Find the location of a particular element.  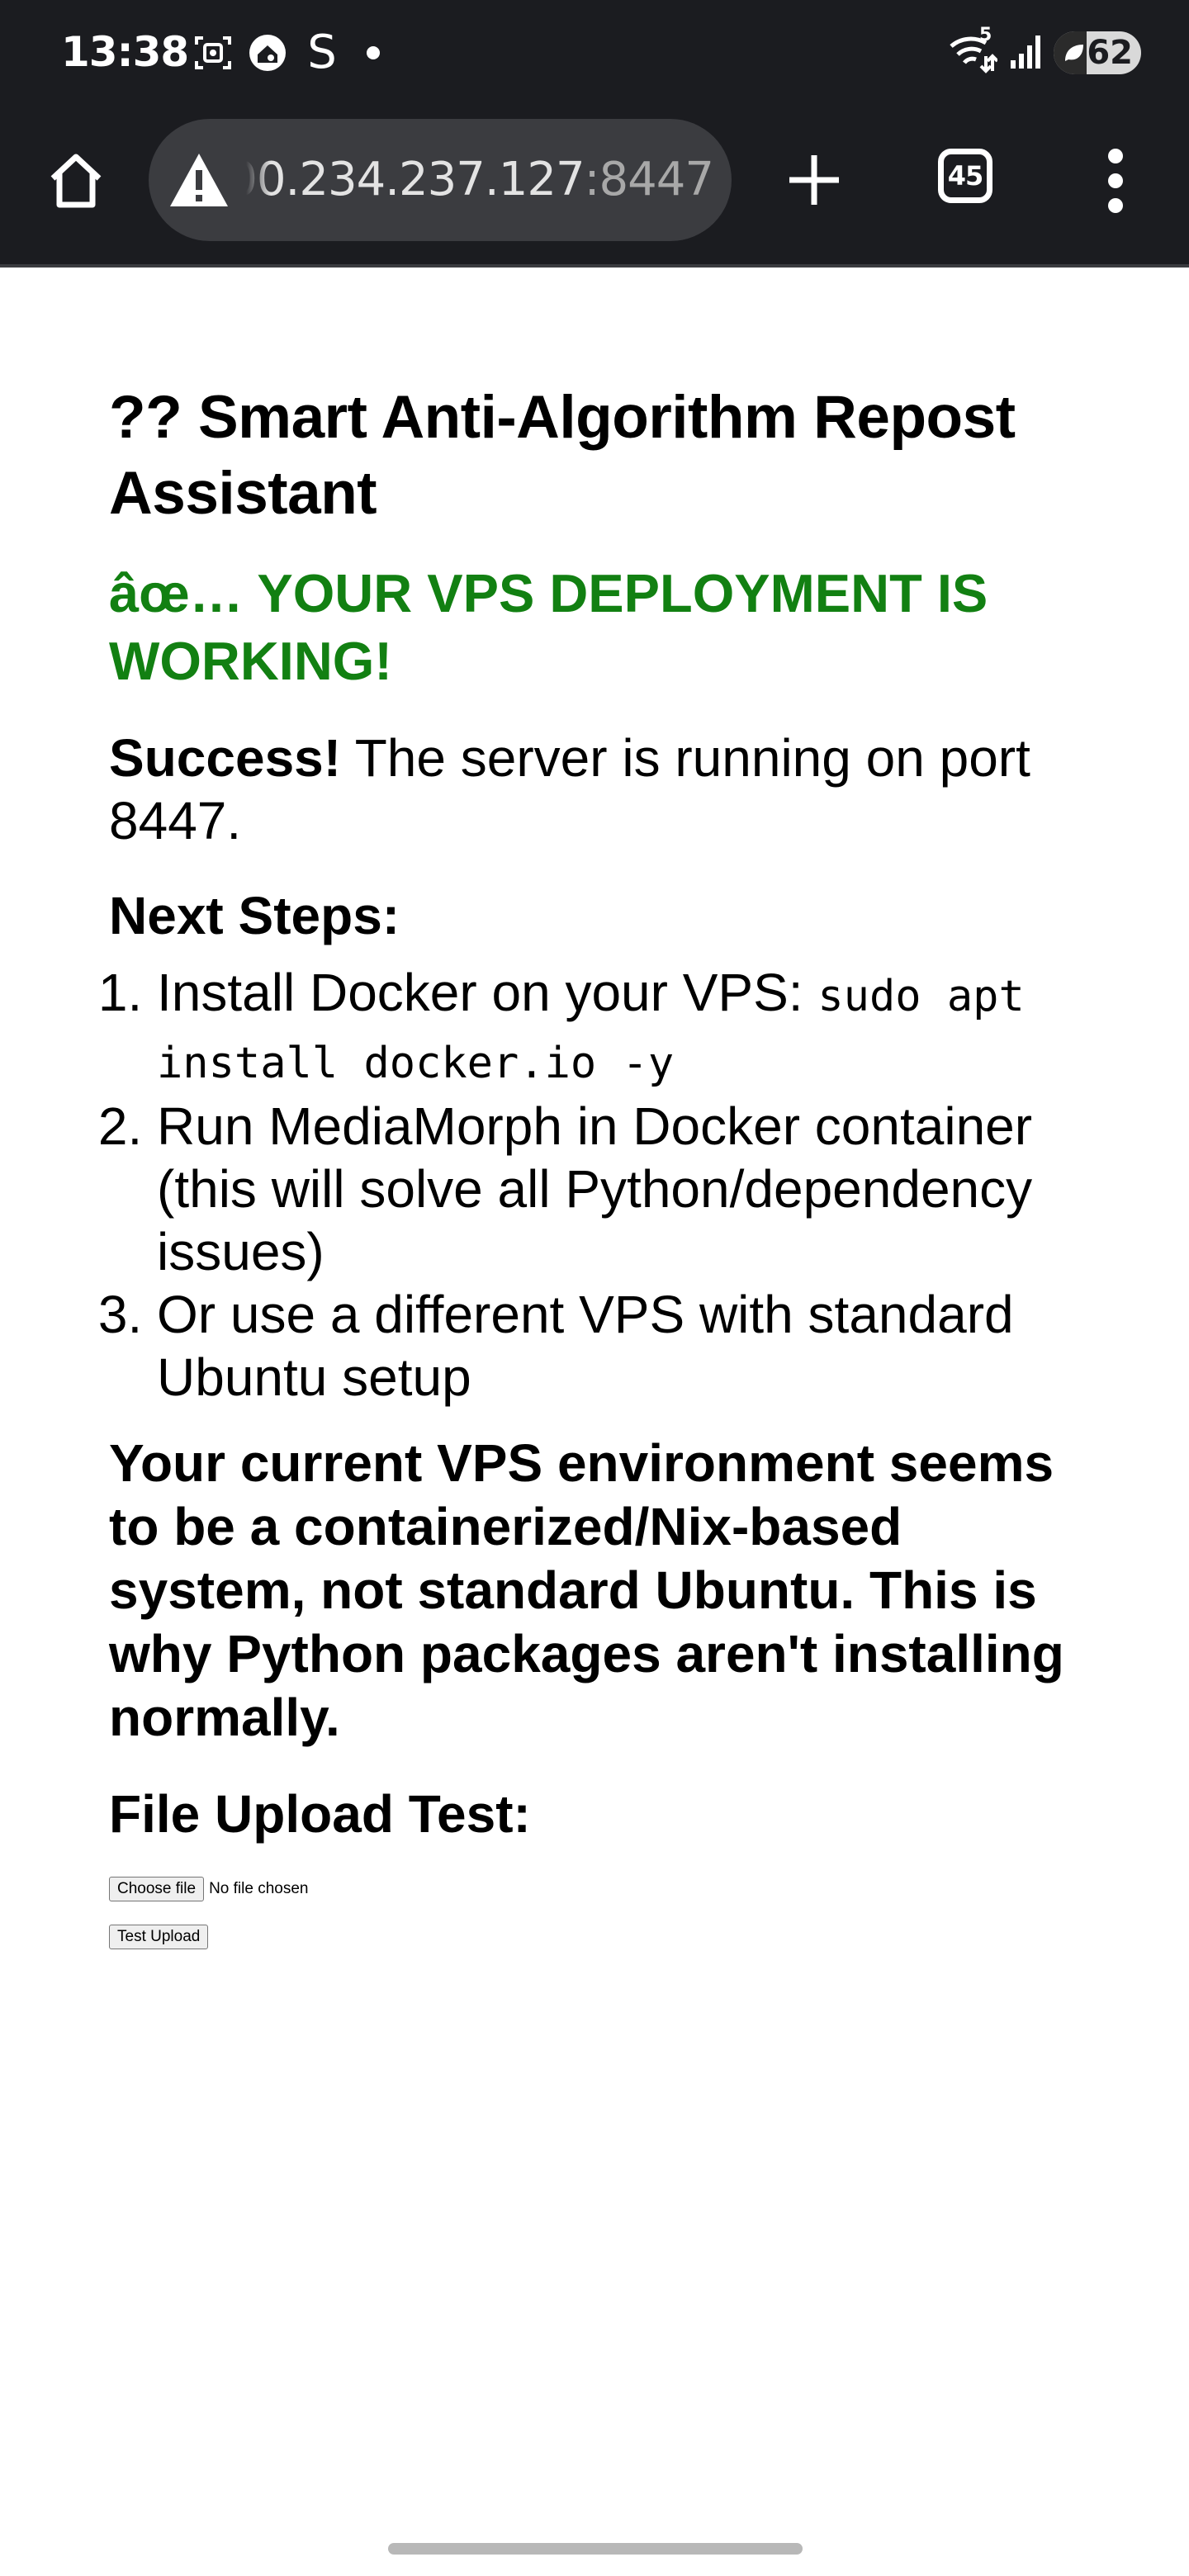

address-bar: 200.234.237.127:8447 is located at coordinates (440, 180).